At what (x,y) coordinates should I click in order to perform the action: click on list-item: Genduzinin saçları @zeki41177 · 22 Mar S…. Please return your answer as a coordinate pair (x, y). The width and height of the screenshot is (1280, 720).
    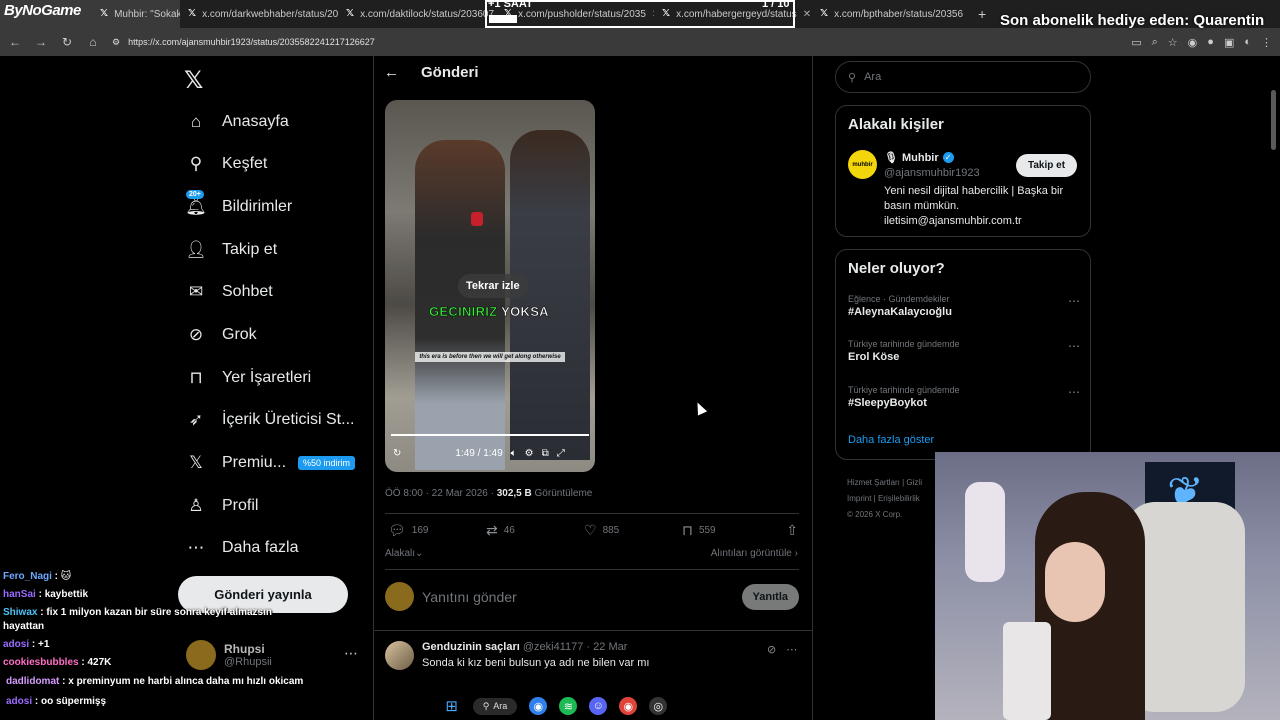
    Looking at the image, I should click on (592, 655).